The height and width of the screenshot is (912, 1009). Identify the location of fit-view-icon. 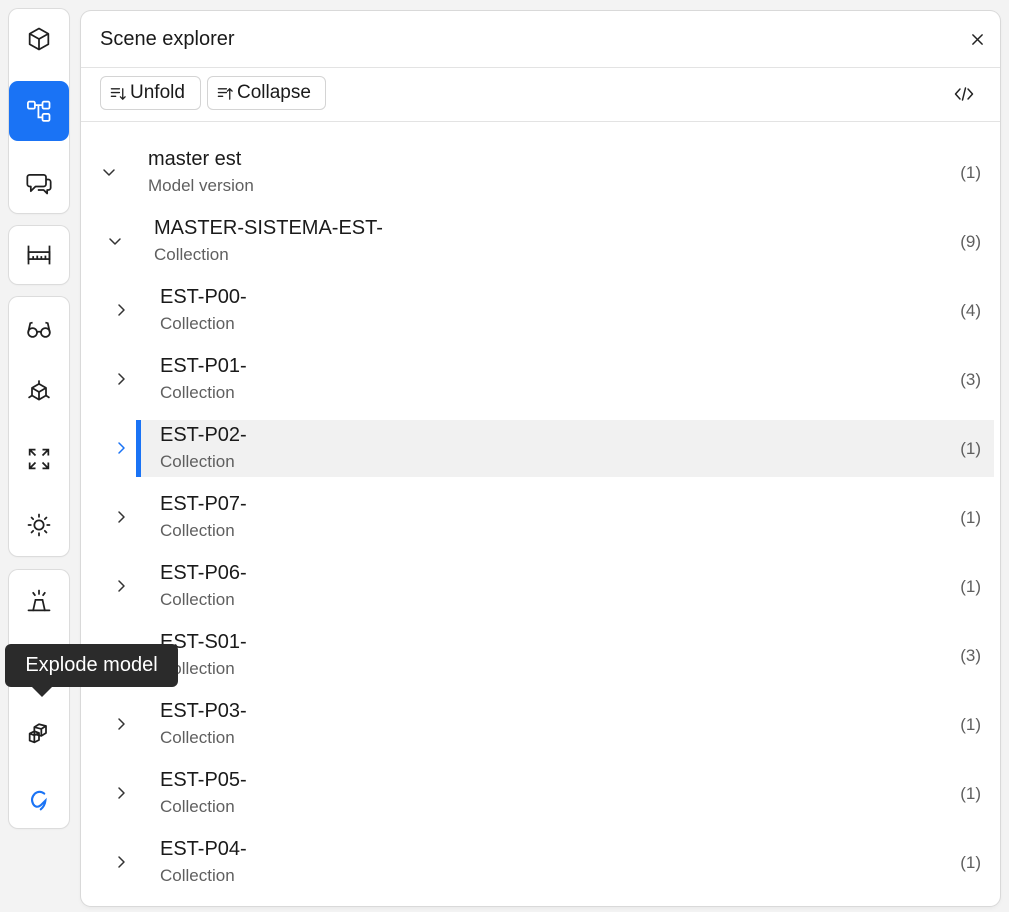
(39, 459).